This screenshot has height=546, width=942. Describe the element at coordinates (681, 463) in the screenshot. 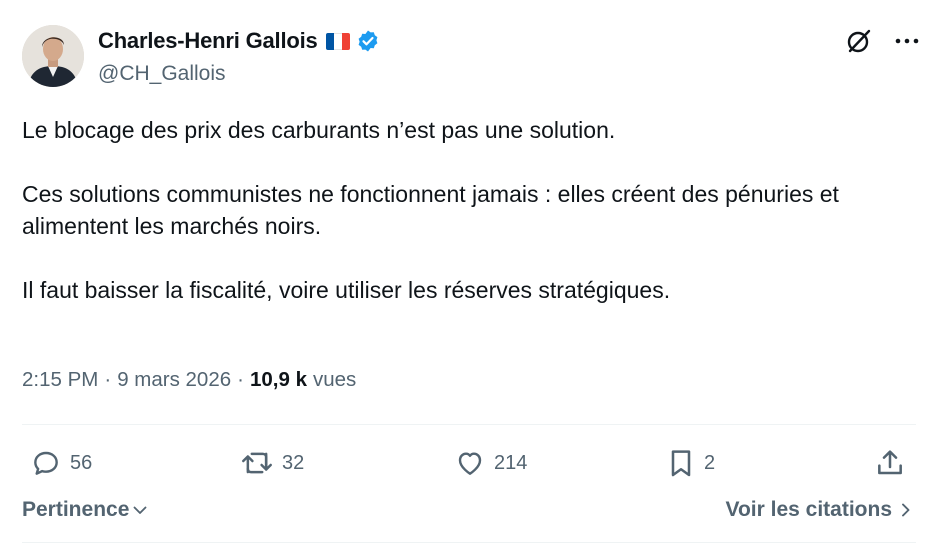

I see `bookmark-icon` at that location.